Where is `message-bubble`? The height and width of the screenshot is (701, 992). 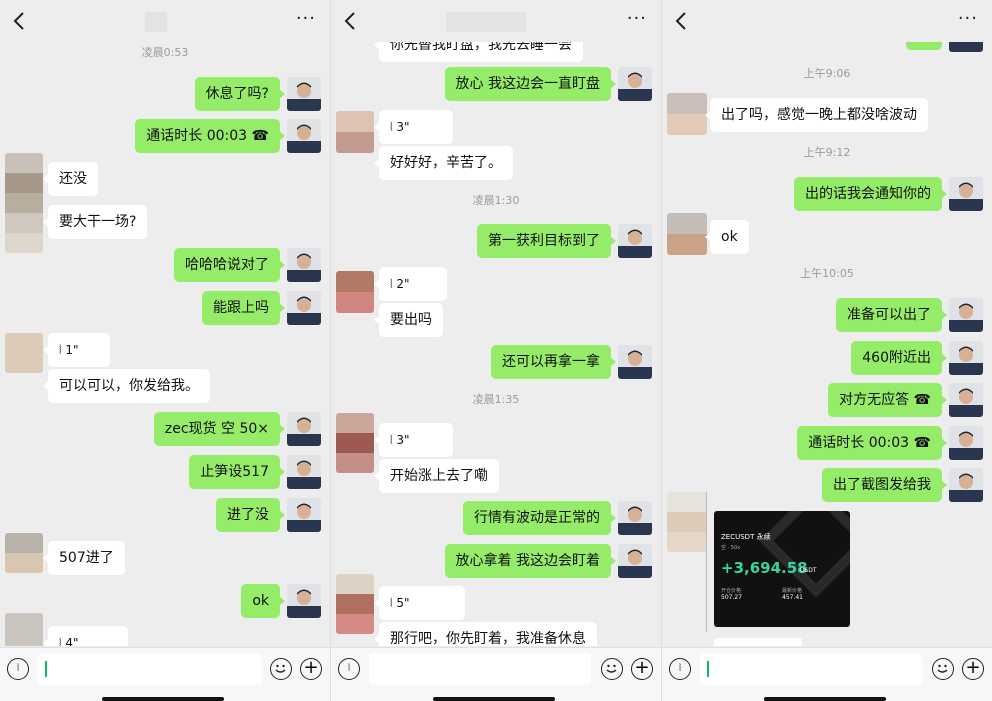 message-bubble is located at coordinates (758, 642).